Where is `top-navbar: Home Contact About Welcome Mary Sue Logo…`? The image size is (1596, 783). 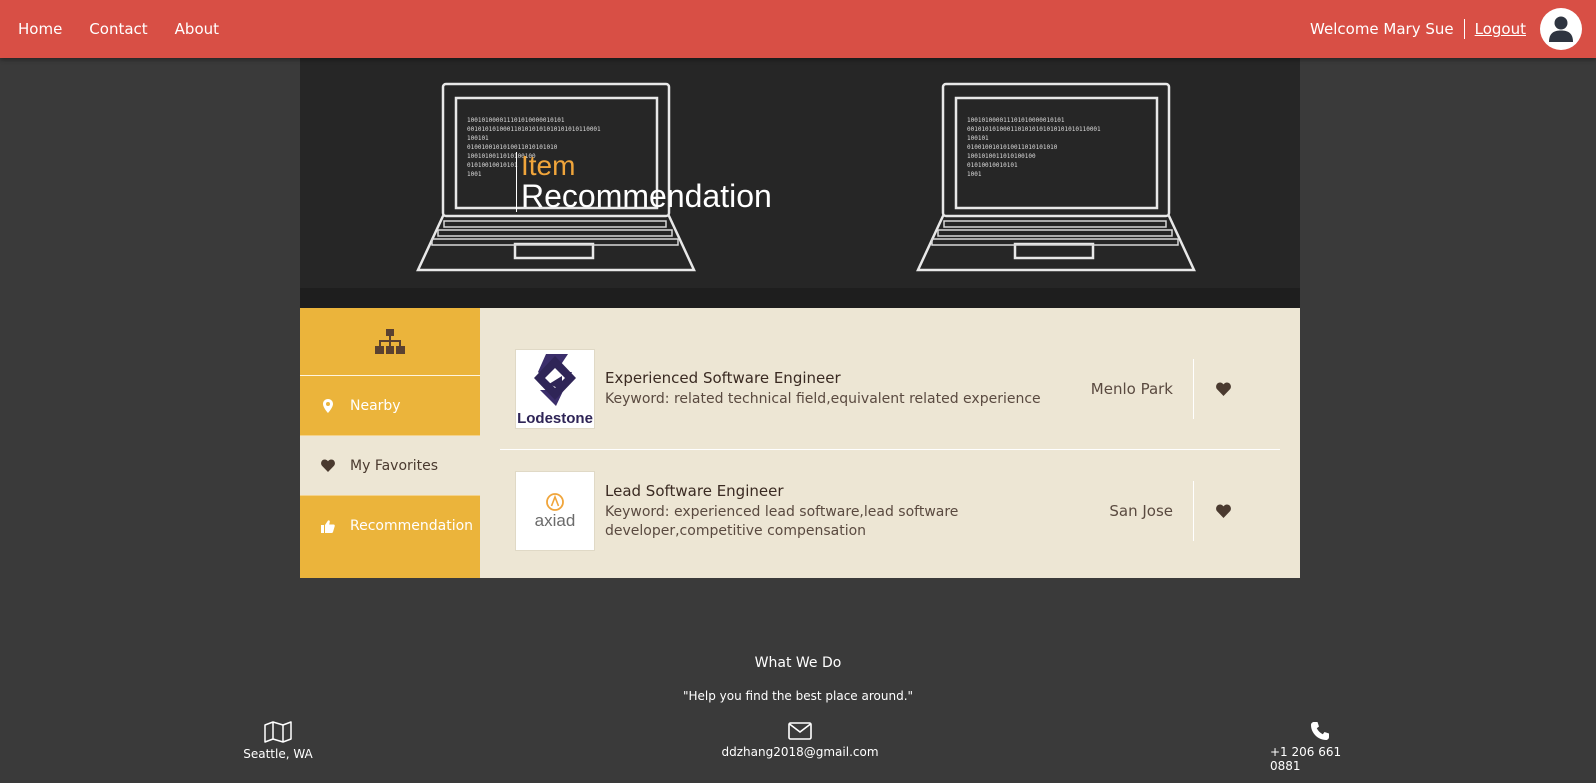 top-navbar: Home Contact About Welcome Mary Sue Logo… is located at coordinates (798, 29).